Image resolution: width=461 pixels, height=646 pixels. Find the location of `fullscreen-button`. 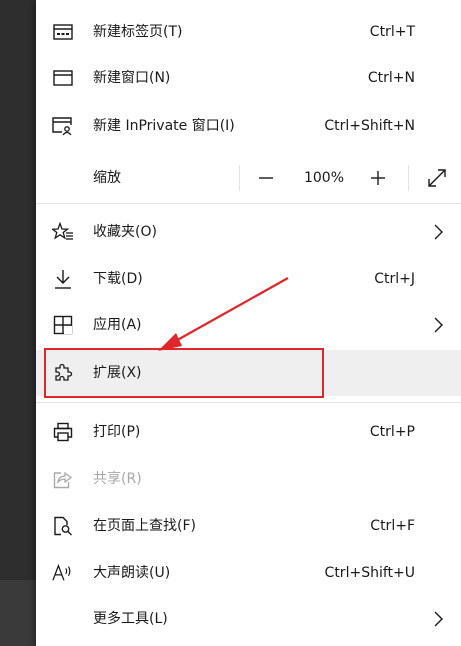

fullscreen-button is located at coordinates (437, 178).